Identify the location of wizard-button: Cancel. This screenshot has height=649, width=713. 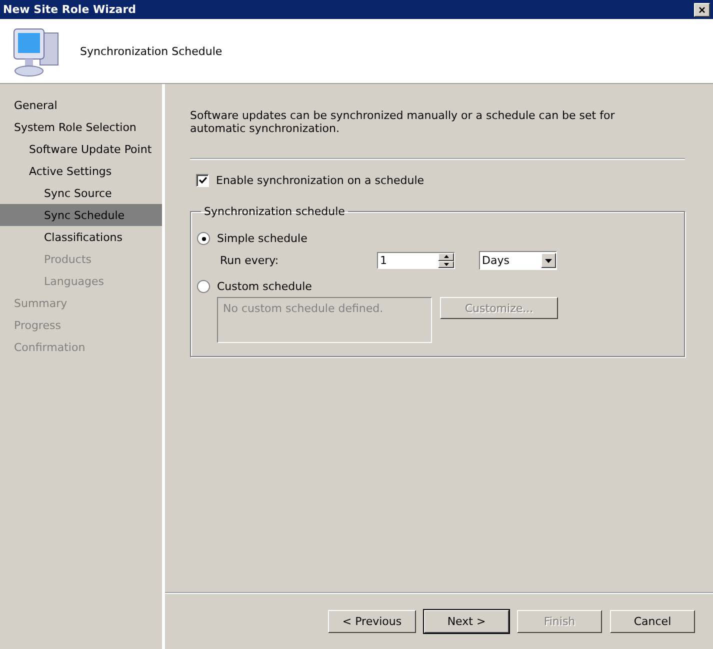
(652, 621).